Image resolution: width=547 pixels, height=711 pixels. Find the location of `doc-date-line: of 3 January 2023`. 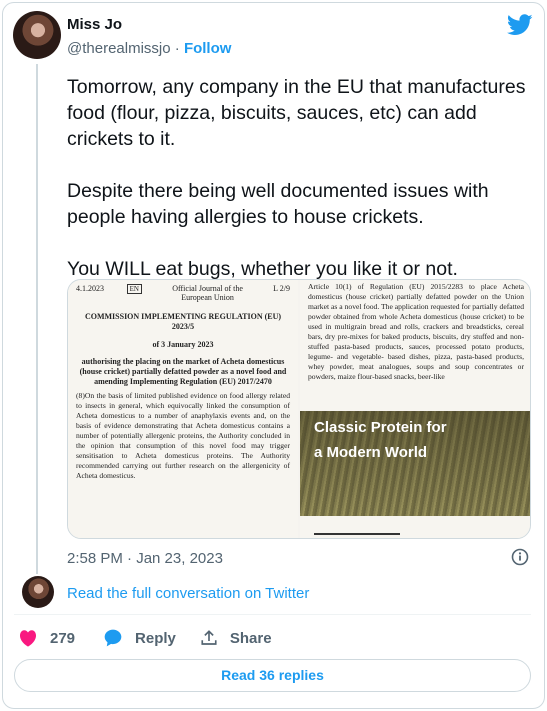

doc-date-line: of 3 January 2023 is located at coordinates (183, 344).